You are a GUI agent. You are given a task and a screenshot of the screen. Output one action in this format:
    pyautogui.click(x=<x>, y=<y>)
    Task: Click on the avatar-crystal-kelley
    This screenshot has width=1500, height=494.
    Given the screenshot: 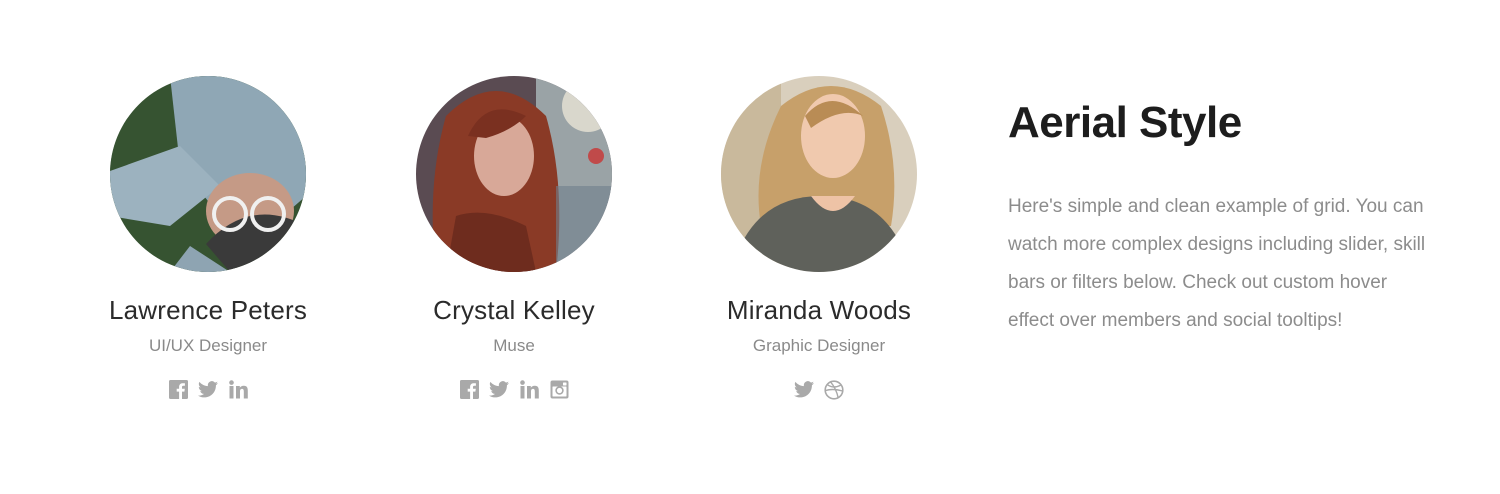 What is the action you would take?
    pyautogui.click(x=514, y=174)
    